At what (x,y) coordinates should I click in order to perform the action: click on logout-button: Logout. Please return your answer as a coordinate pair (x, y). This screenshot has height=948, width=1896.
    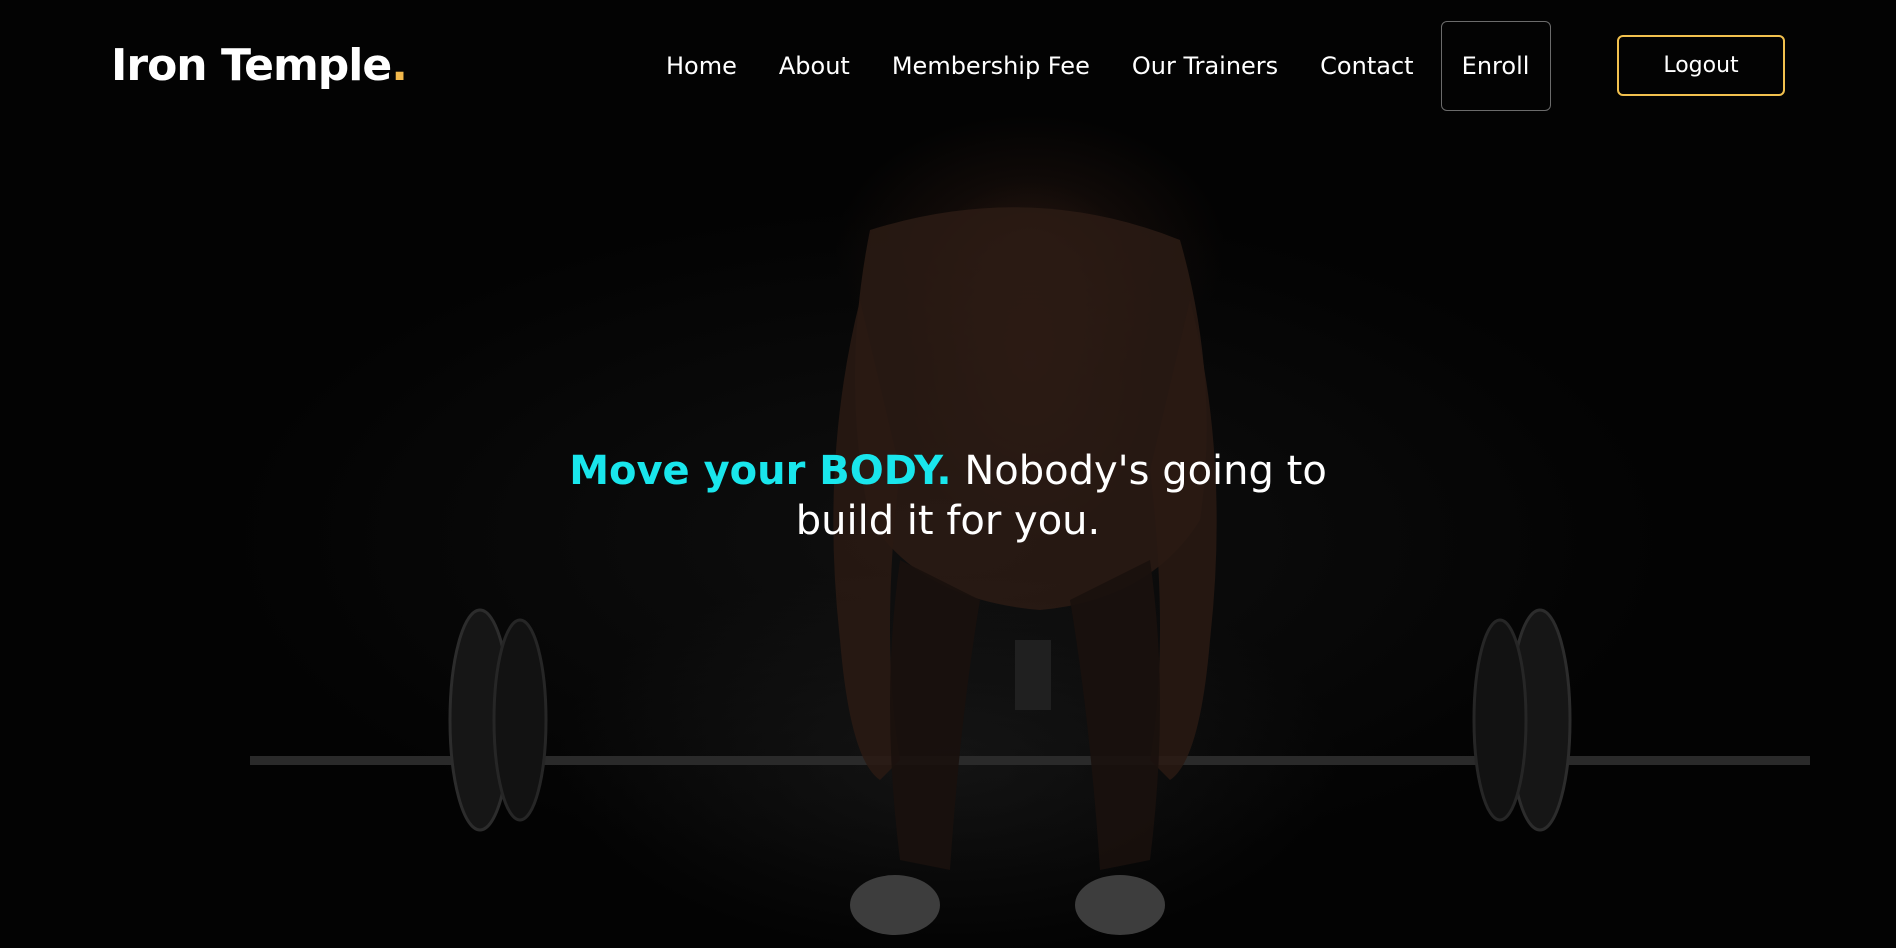
    Looking at the image, I should click on (1701, 65).